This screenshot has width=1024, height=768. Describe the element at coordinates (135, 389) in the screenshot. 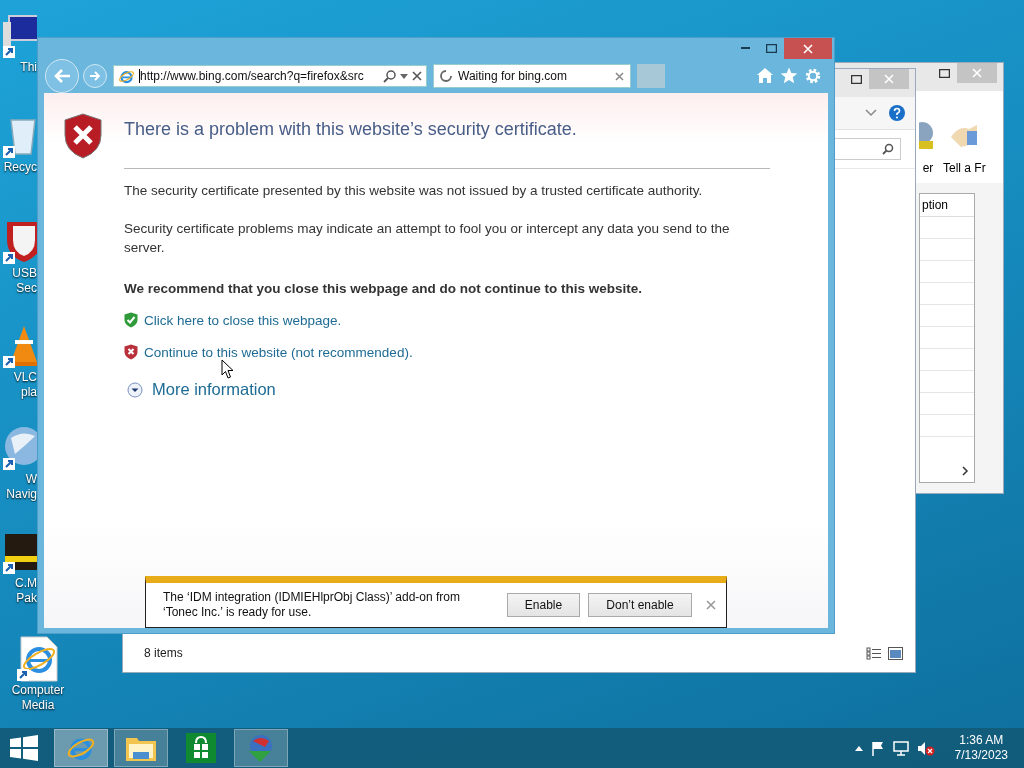

I see `expand-circle-icon` at that location.